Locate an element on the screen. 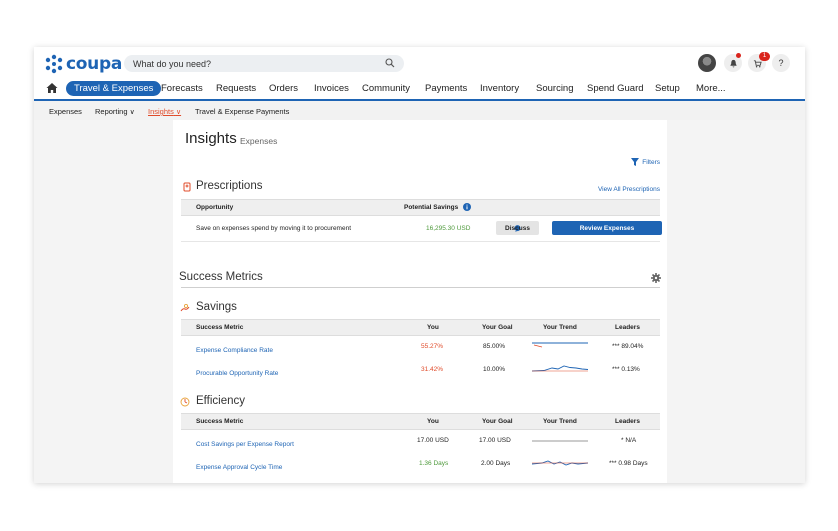 The image size is (838, 531). goal-value: 85.00% is located at coordinates (494, 346).